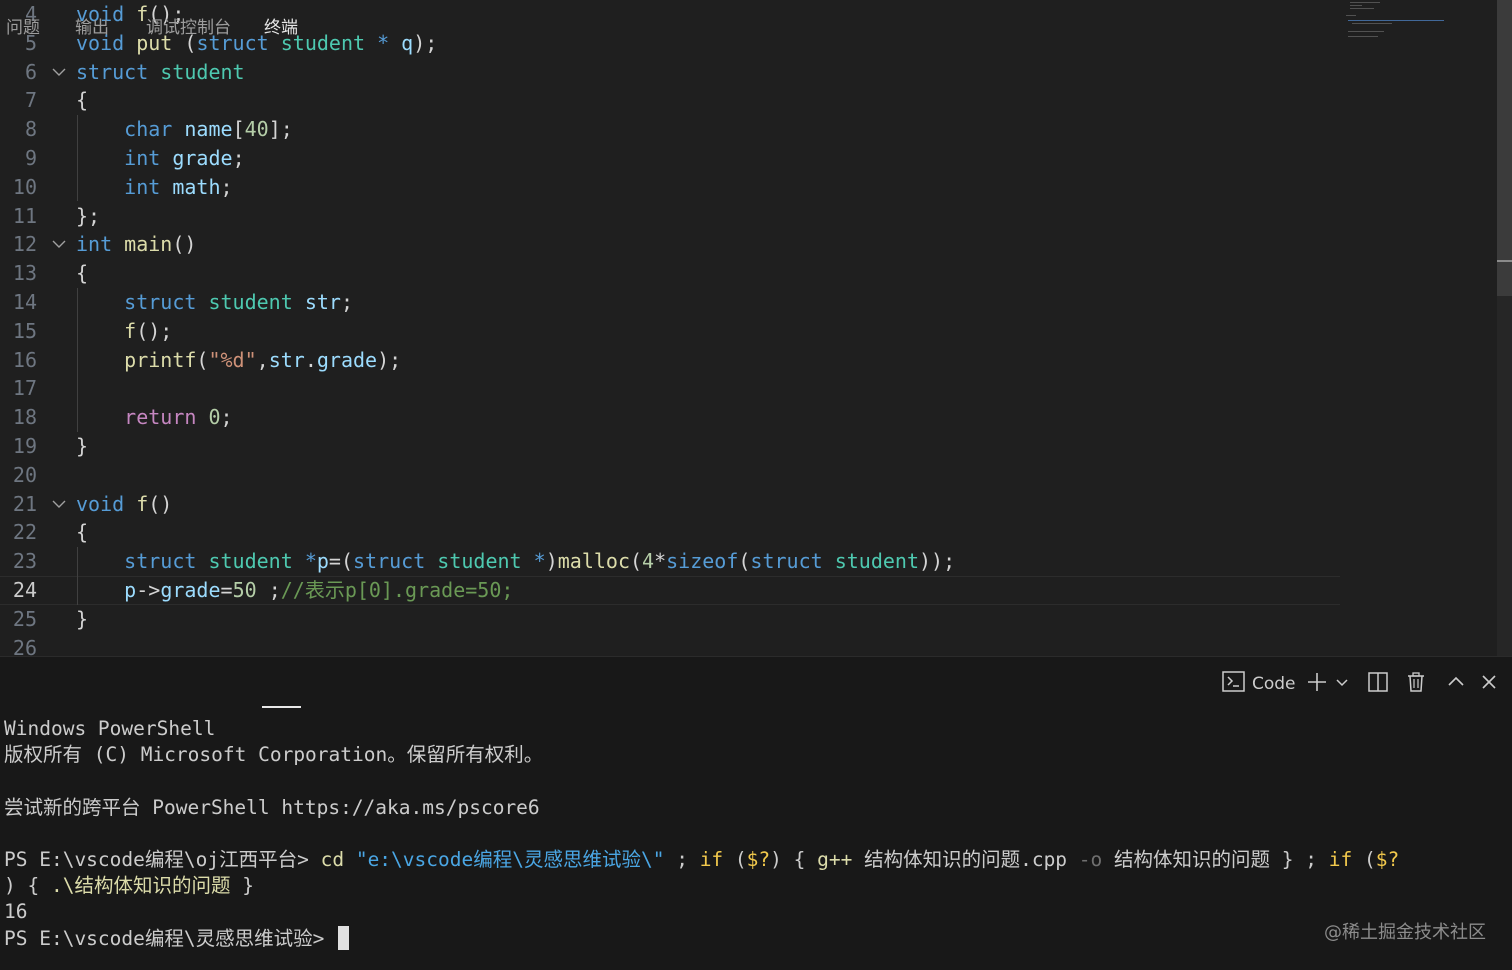 Image resolution: width=1512 pixels, height=970 pixels. I want to click on code-line: 20, so click(670, 475).